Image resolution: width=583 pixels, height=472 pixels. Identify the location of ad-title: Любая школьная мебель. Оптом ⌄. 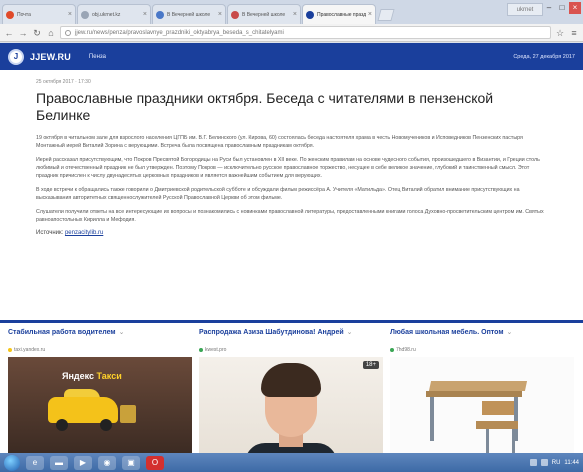
(482, 337).